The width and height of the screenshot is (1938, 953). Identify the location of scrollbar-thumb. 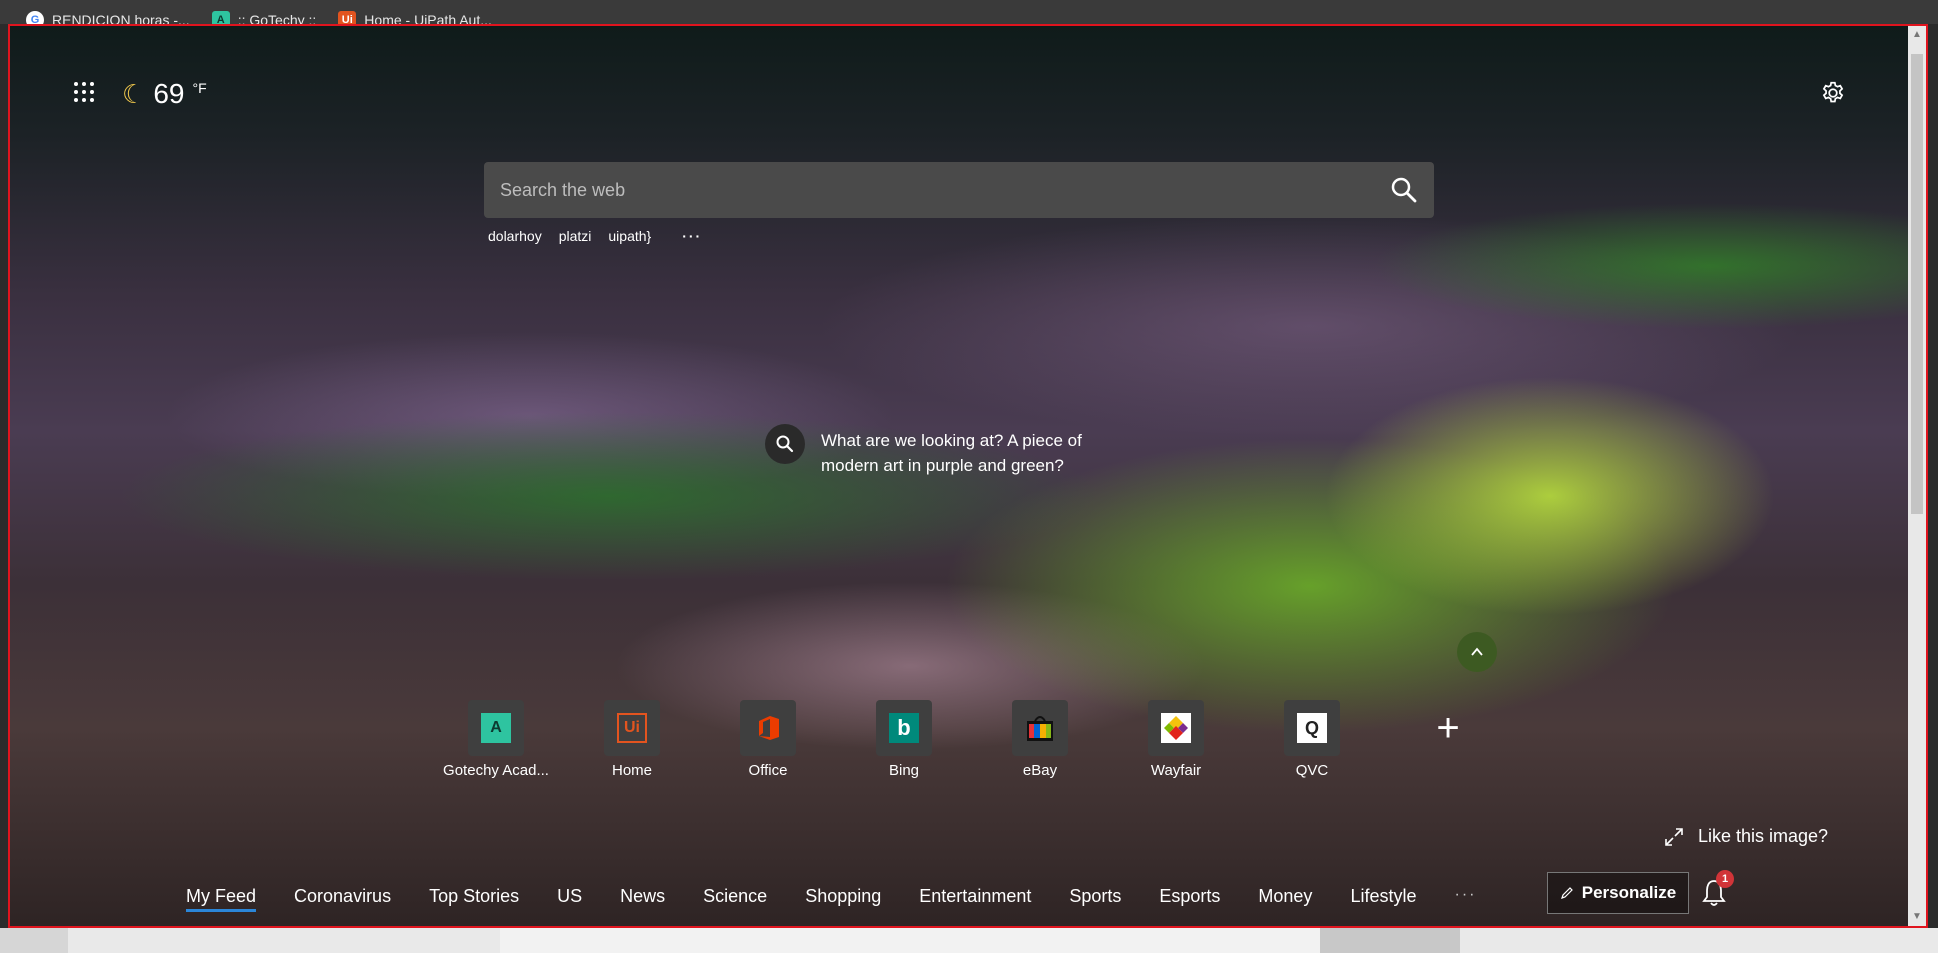
(1917, 284).